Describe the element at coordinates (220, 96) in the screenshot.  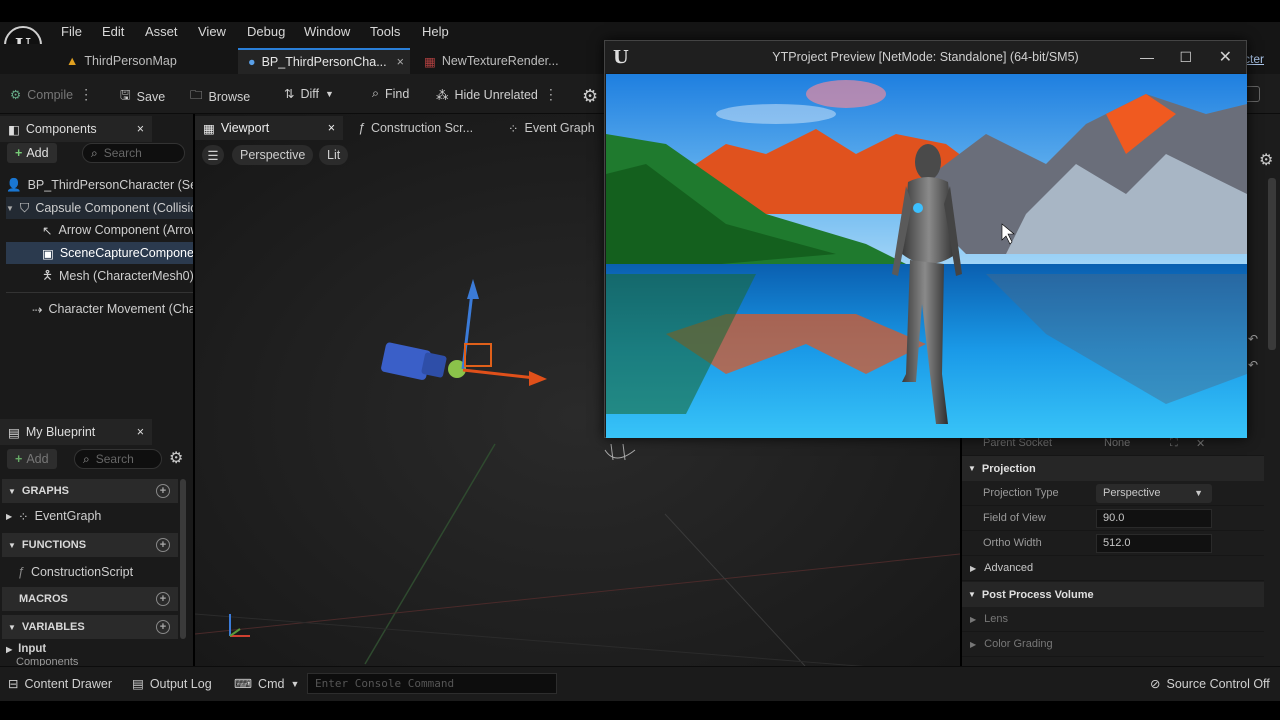
I see `browse-button: 🗀 Browse` at that location.